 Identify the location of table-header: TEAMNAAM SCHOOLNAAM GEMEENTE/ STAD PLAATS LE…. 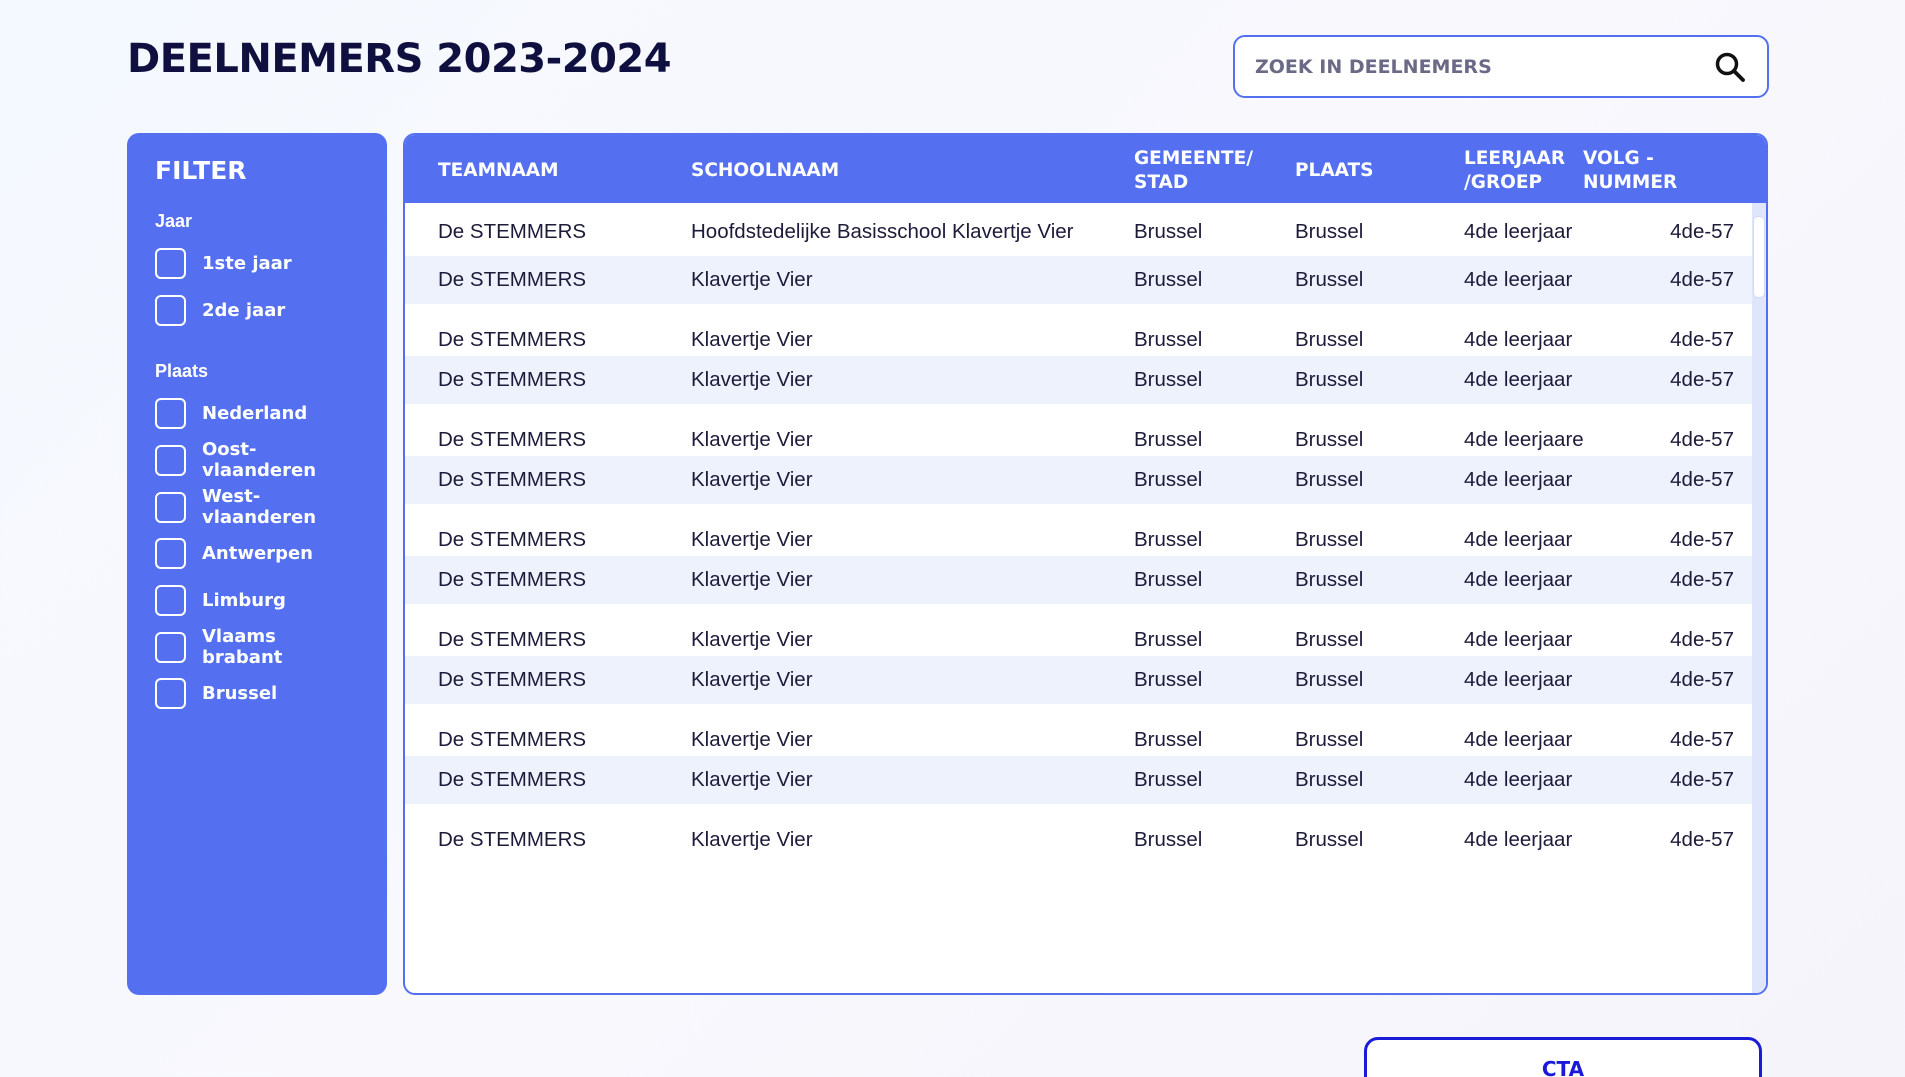
(1085, 169).